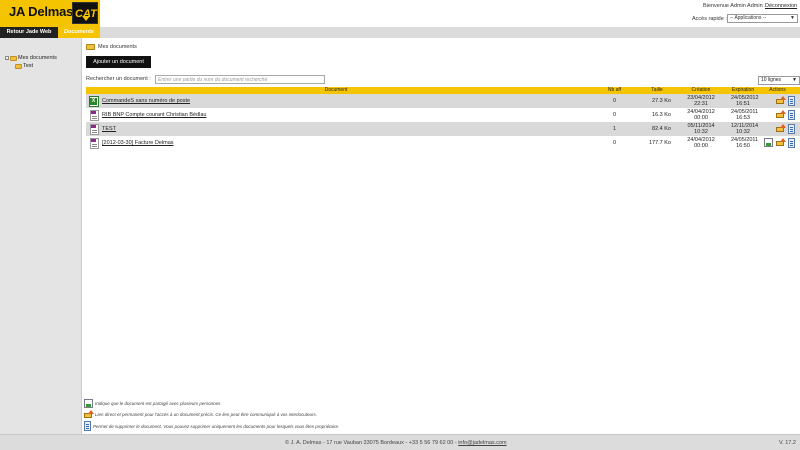 The width and height of the screenshot is (800, 450). Describe the element at coordinates (28, 66) in the screenshot. I see `sidebar-item-label: Test` at that location.